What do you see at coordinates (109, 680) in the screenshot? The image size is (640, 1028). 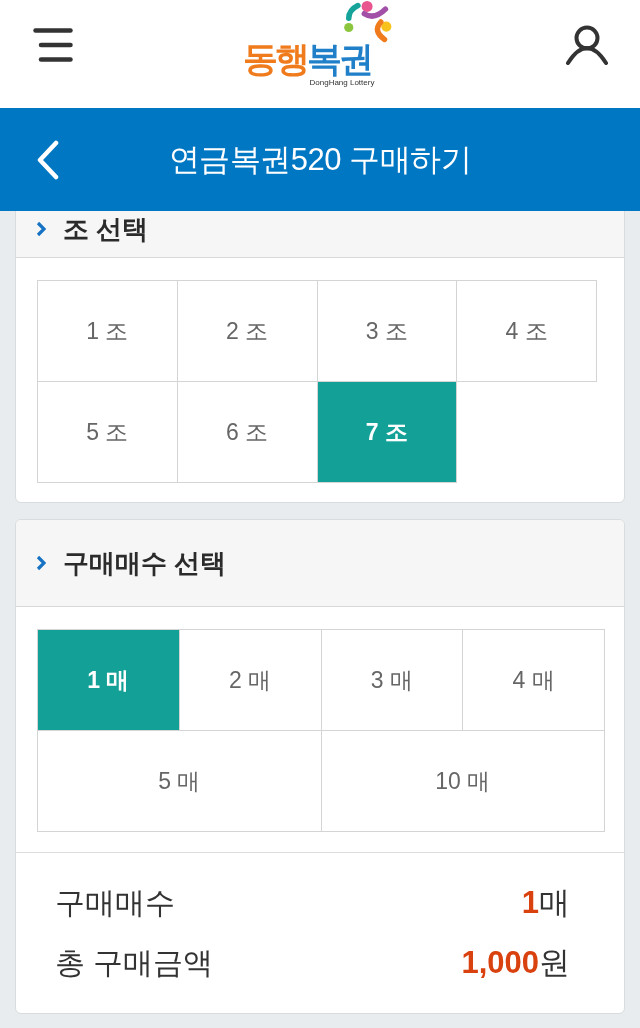 I see `option-button: 1 매` at bounding box center [109, 680].